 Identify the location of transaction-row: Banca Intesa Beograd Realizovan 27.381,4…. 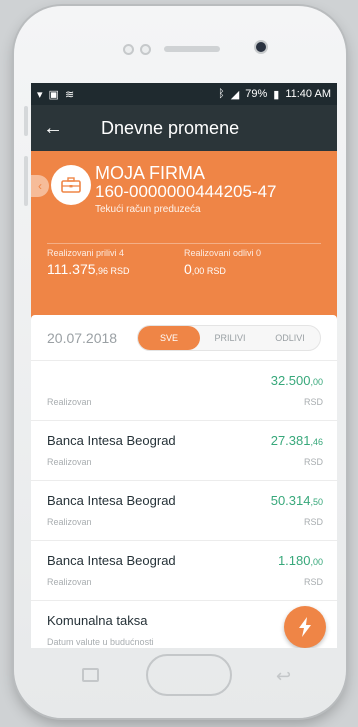
(184, 451).